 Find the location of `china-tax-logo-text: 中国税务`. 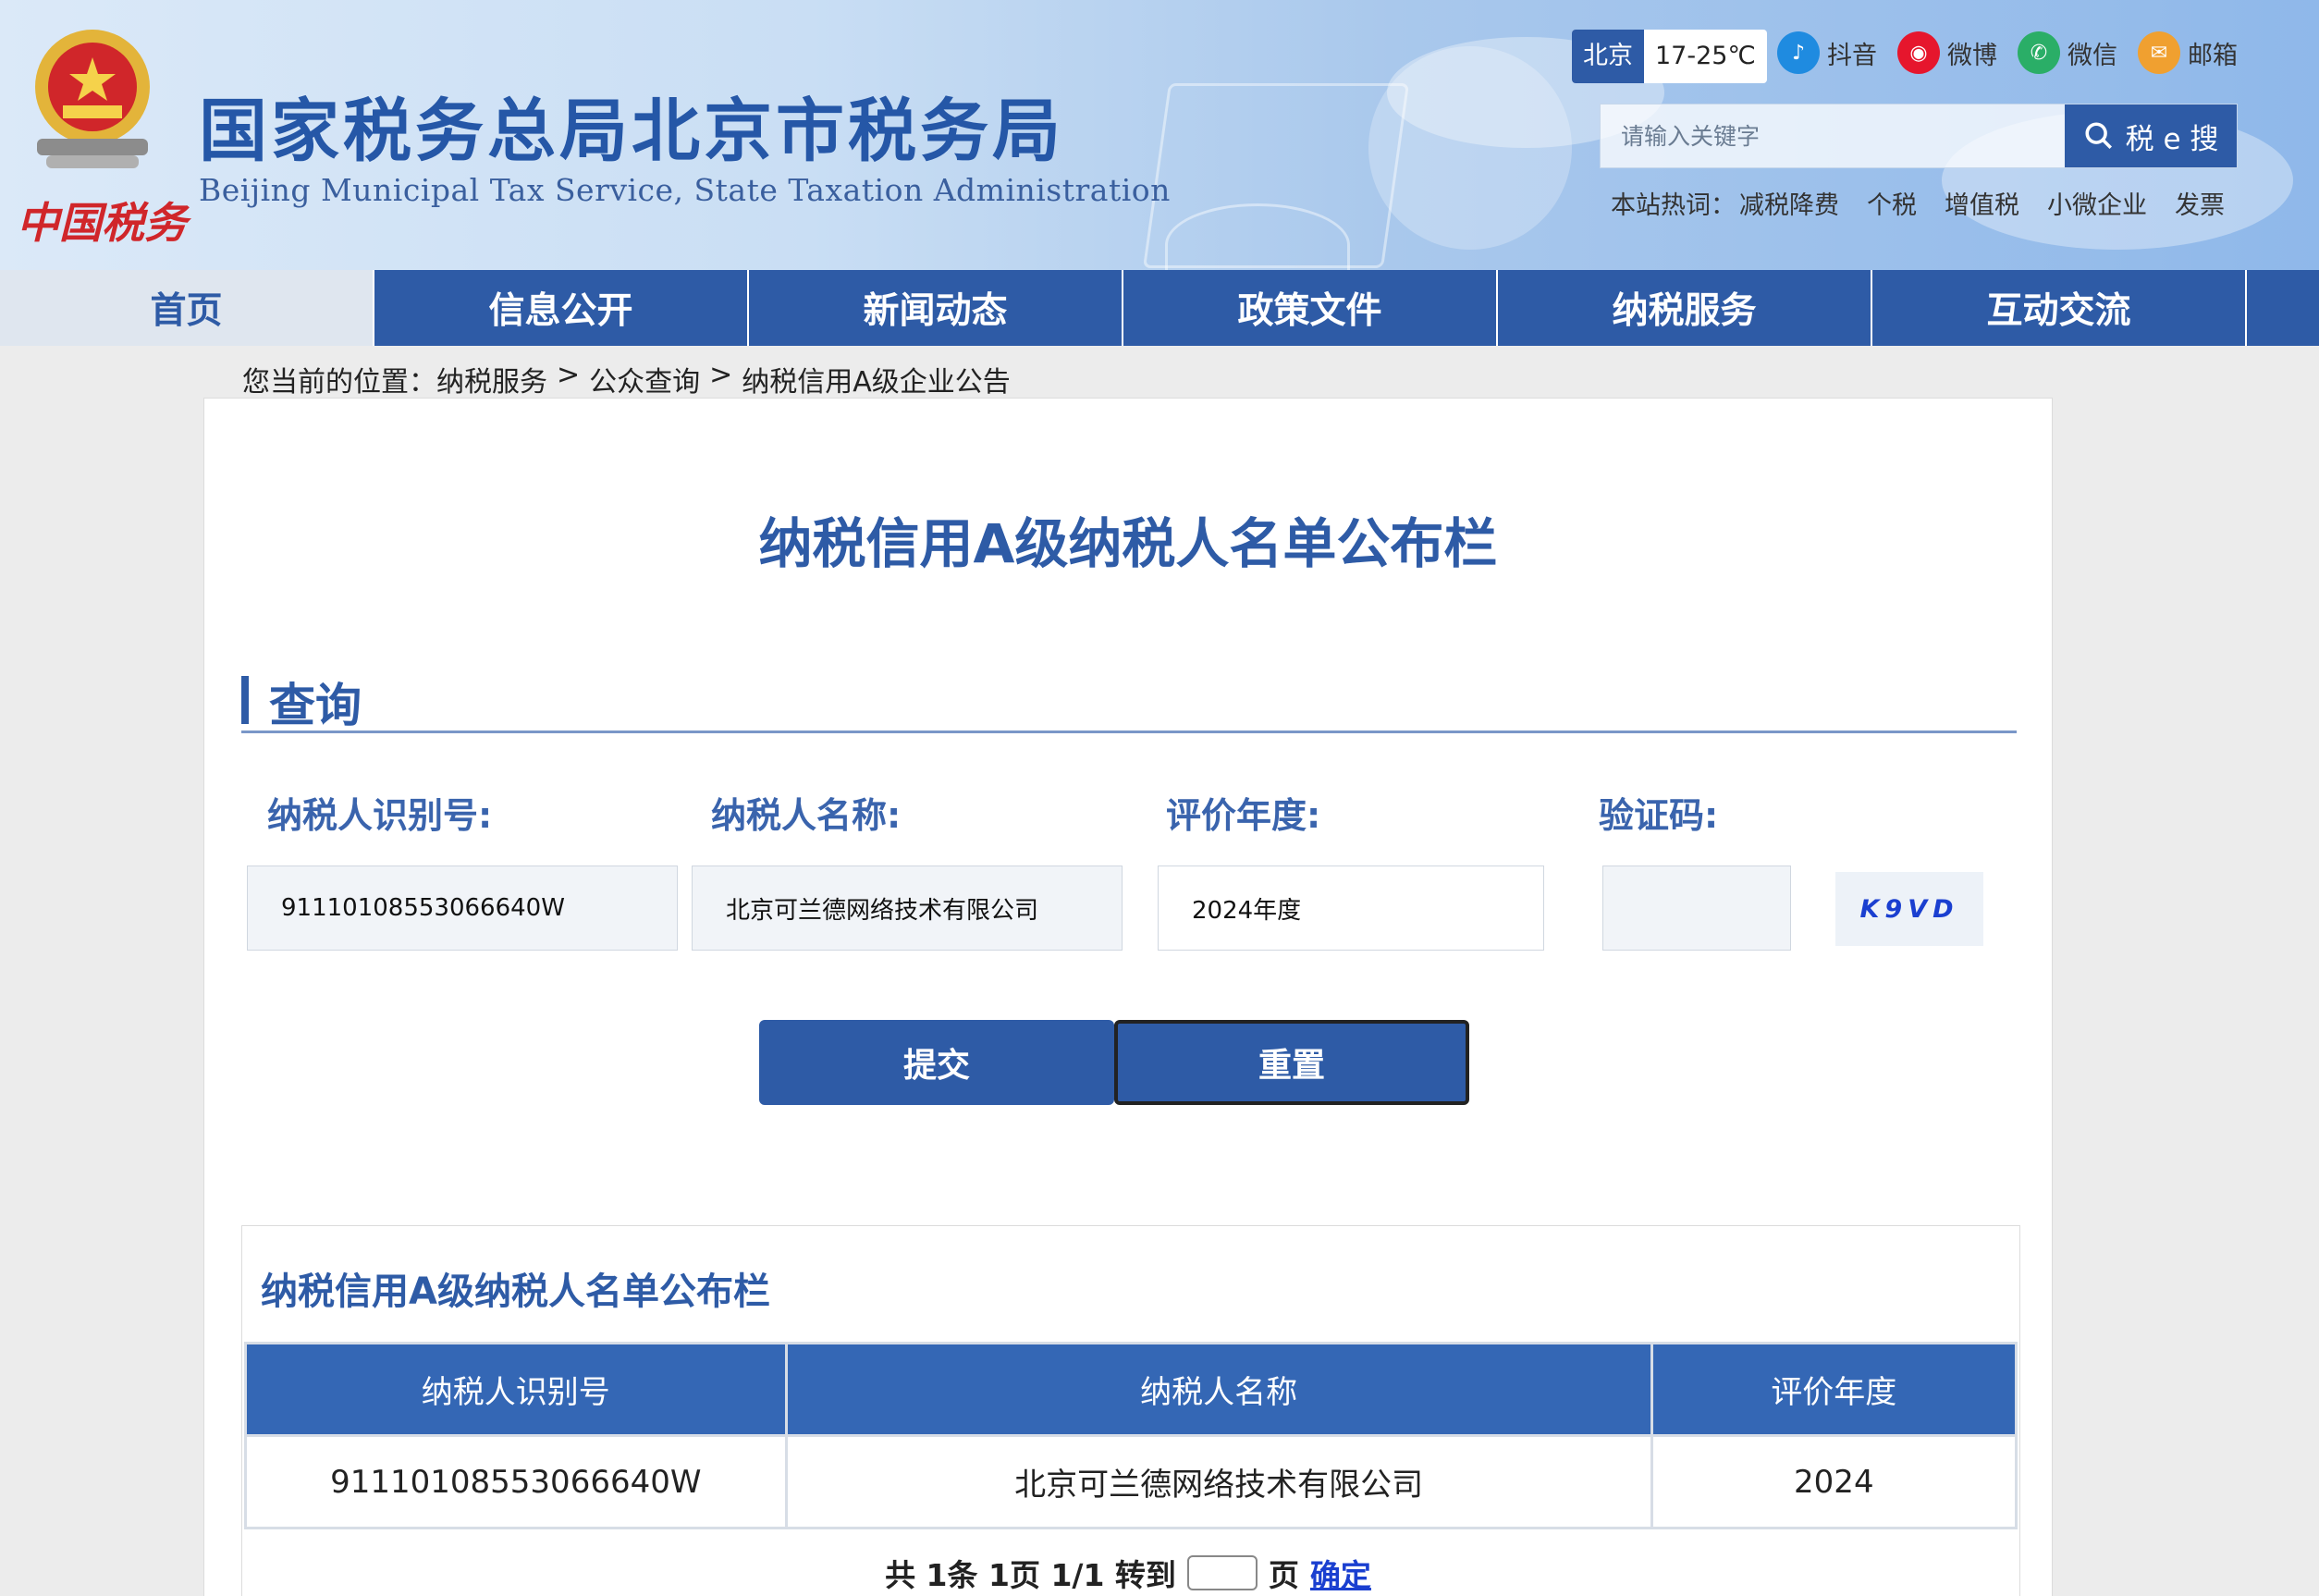

china-tax-logo-text: 中国税务 is located at coordinates (102, 223).